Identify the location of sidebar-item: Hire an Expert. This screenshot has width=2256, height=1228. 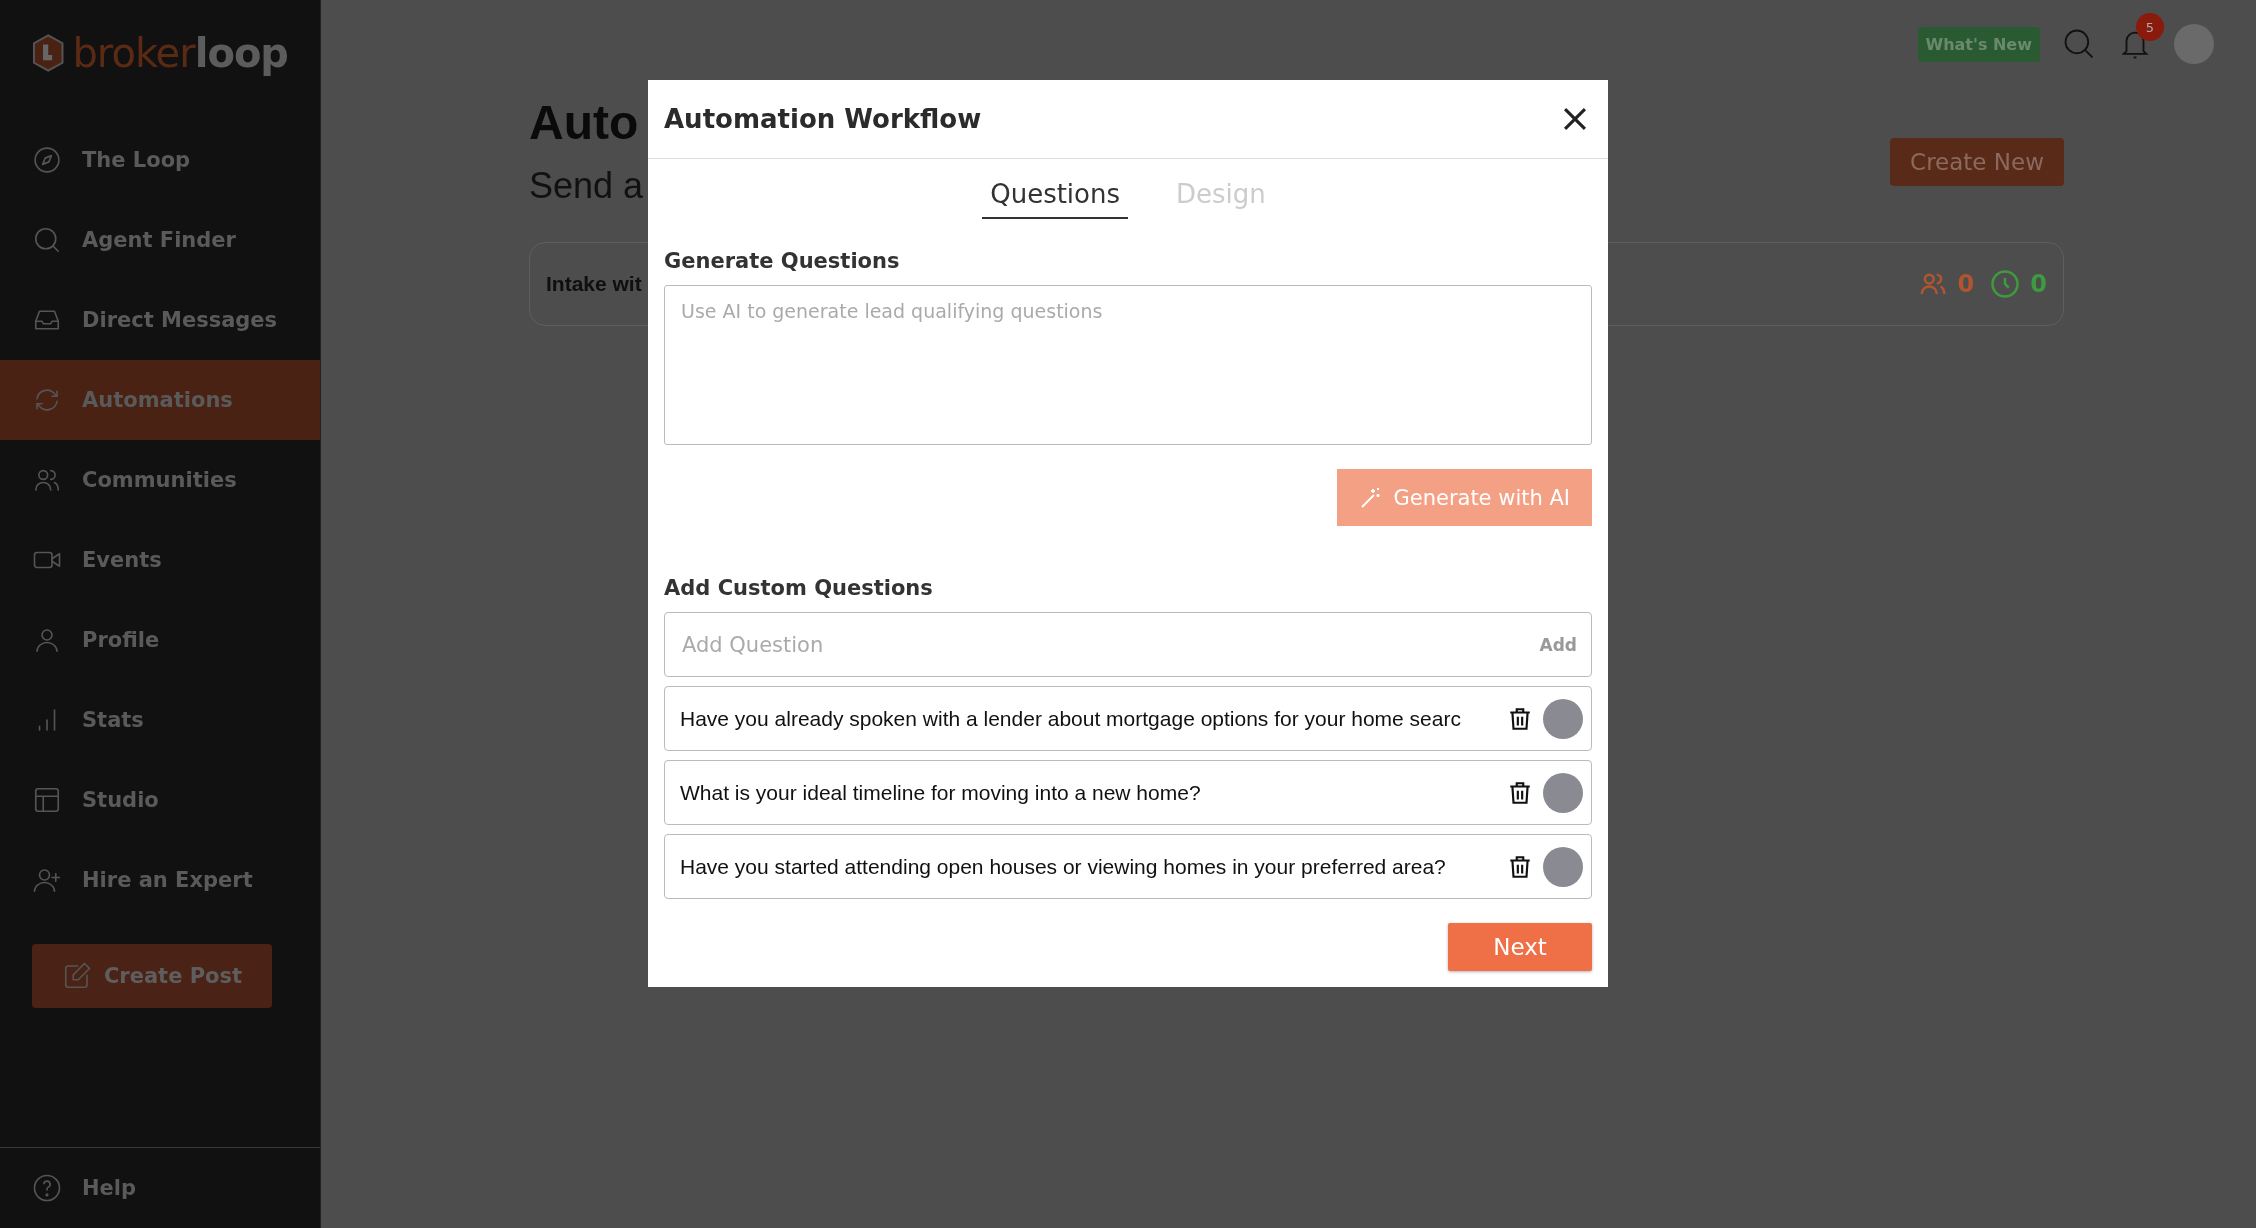
(160, 880).